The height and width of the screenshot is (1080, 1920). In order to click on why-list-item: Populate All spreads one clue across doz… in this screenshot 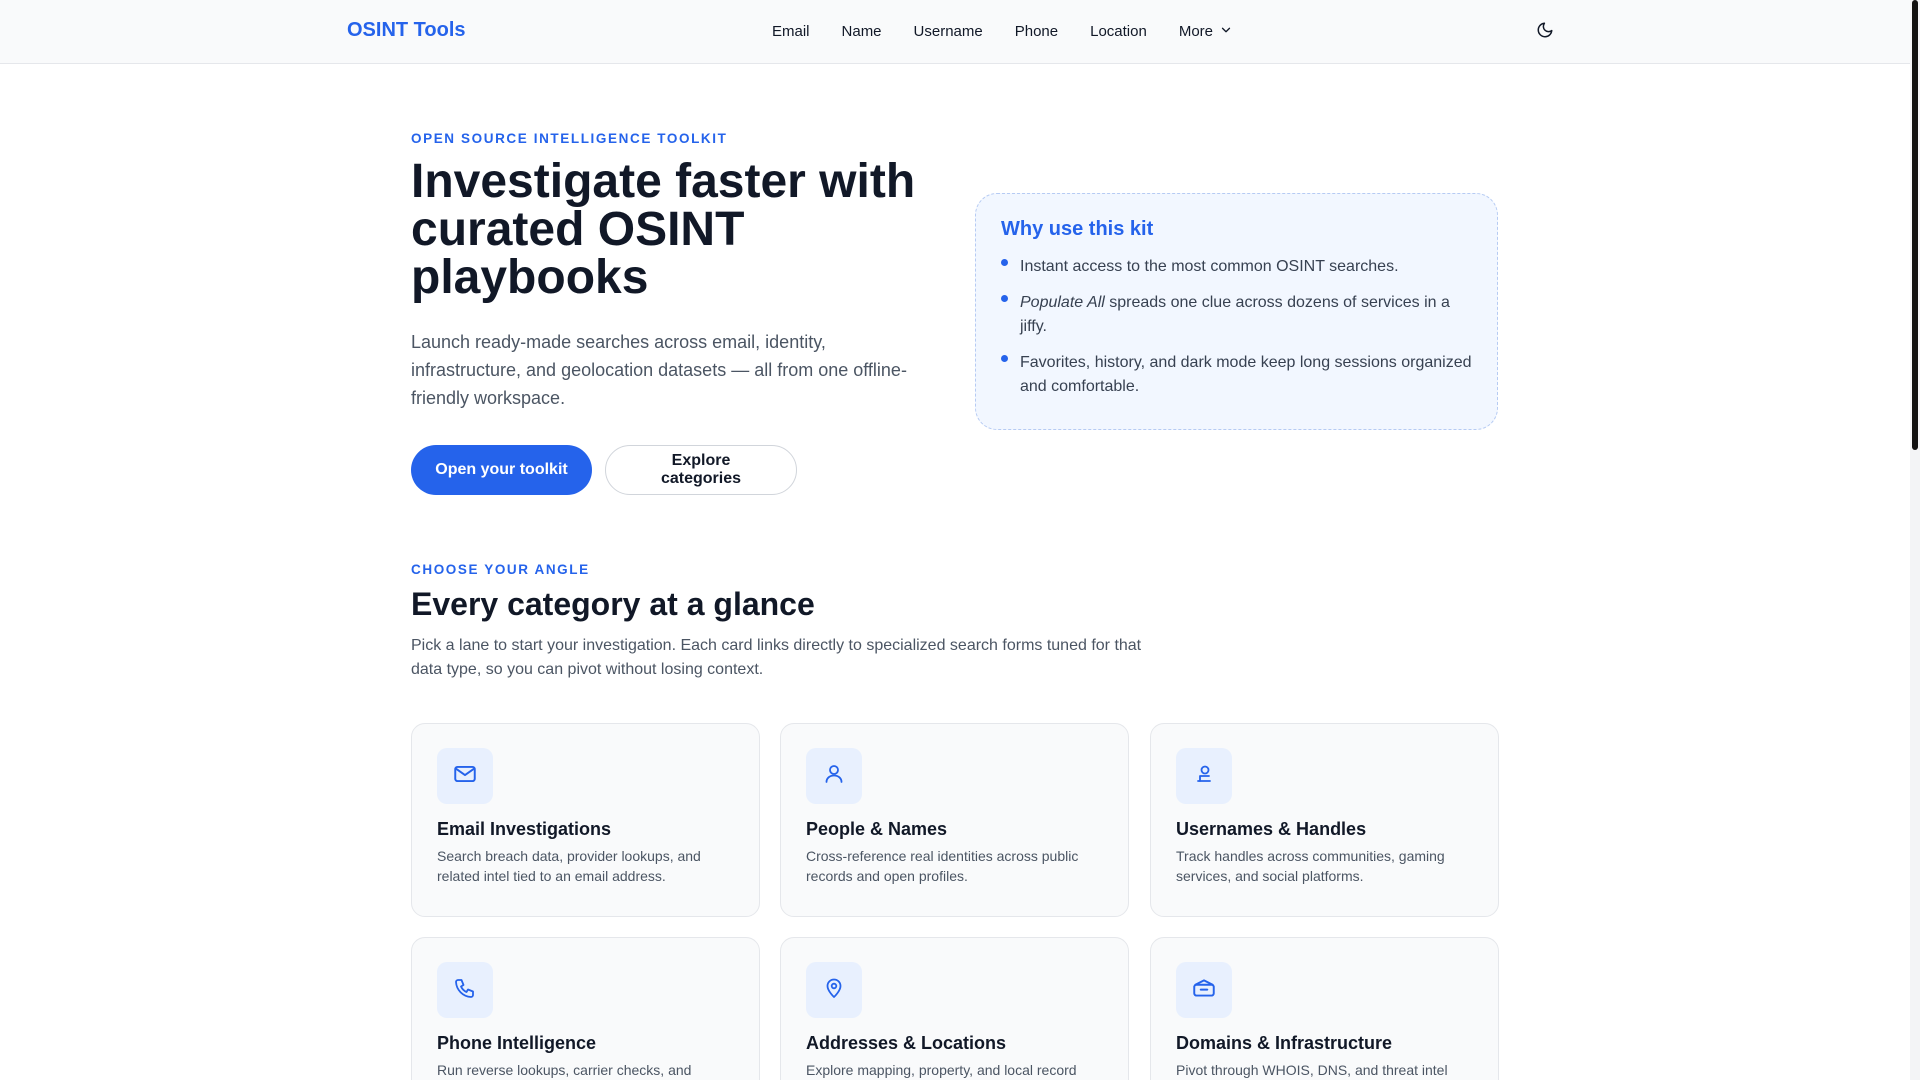, I will do `click(1236, 315)`.